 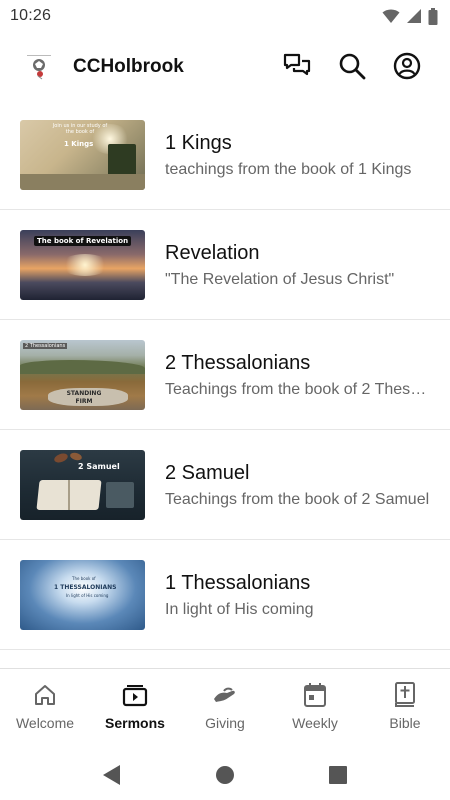 What do you see at coordinates (80, 129) in the screenshot?
I see `thumb-heading: Join us in our study of the book of` at bounding box center [80, 129].